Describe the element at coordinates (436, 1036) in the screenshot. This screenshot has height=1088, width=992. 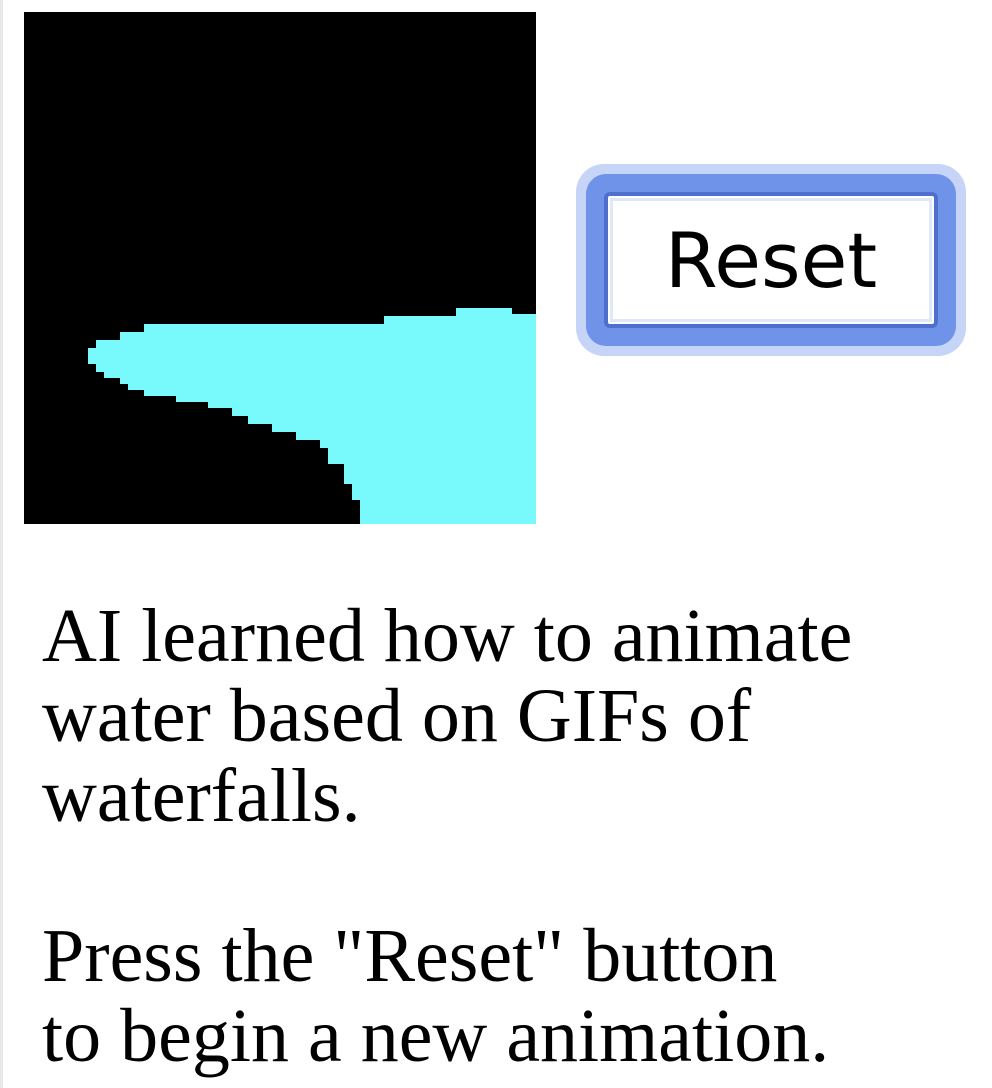
I see `instruction-line-2: to begin a new animation.` at that location.